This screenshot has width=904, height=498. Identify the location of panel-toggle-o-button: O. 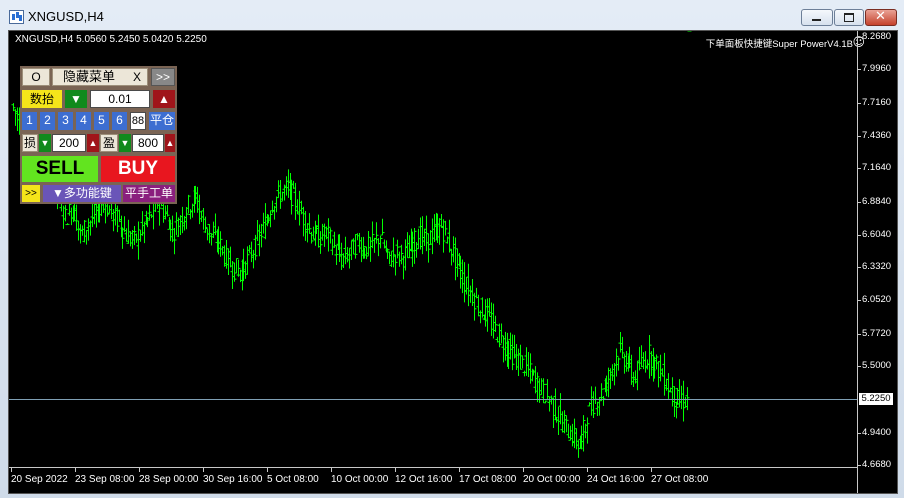
(36, 77).